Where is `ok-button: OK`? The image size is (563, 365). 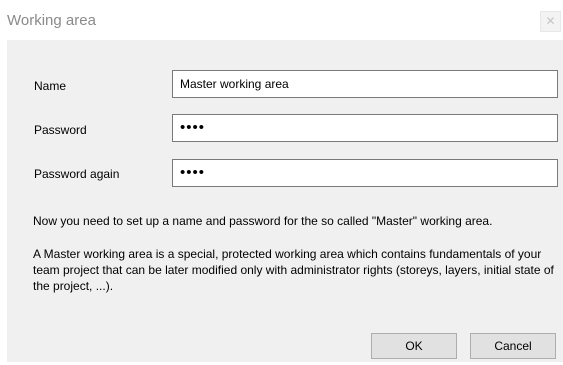 ok-button: OK is located at coordinates (414, 346).